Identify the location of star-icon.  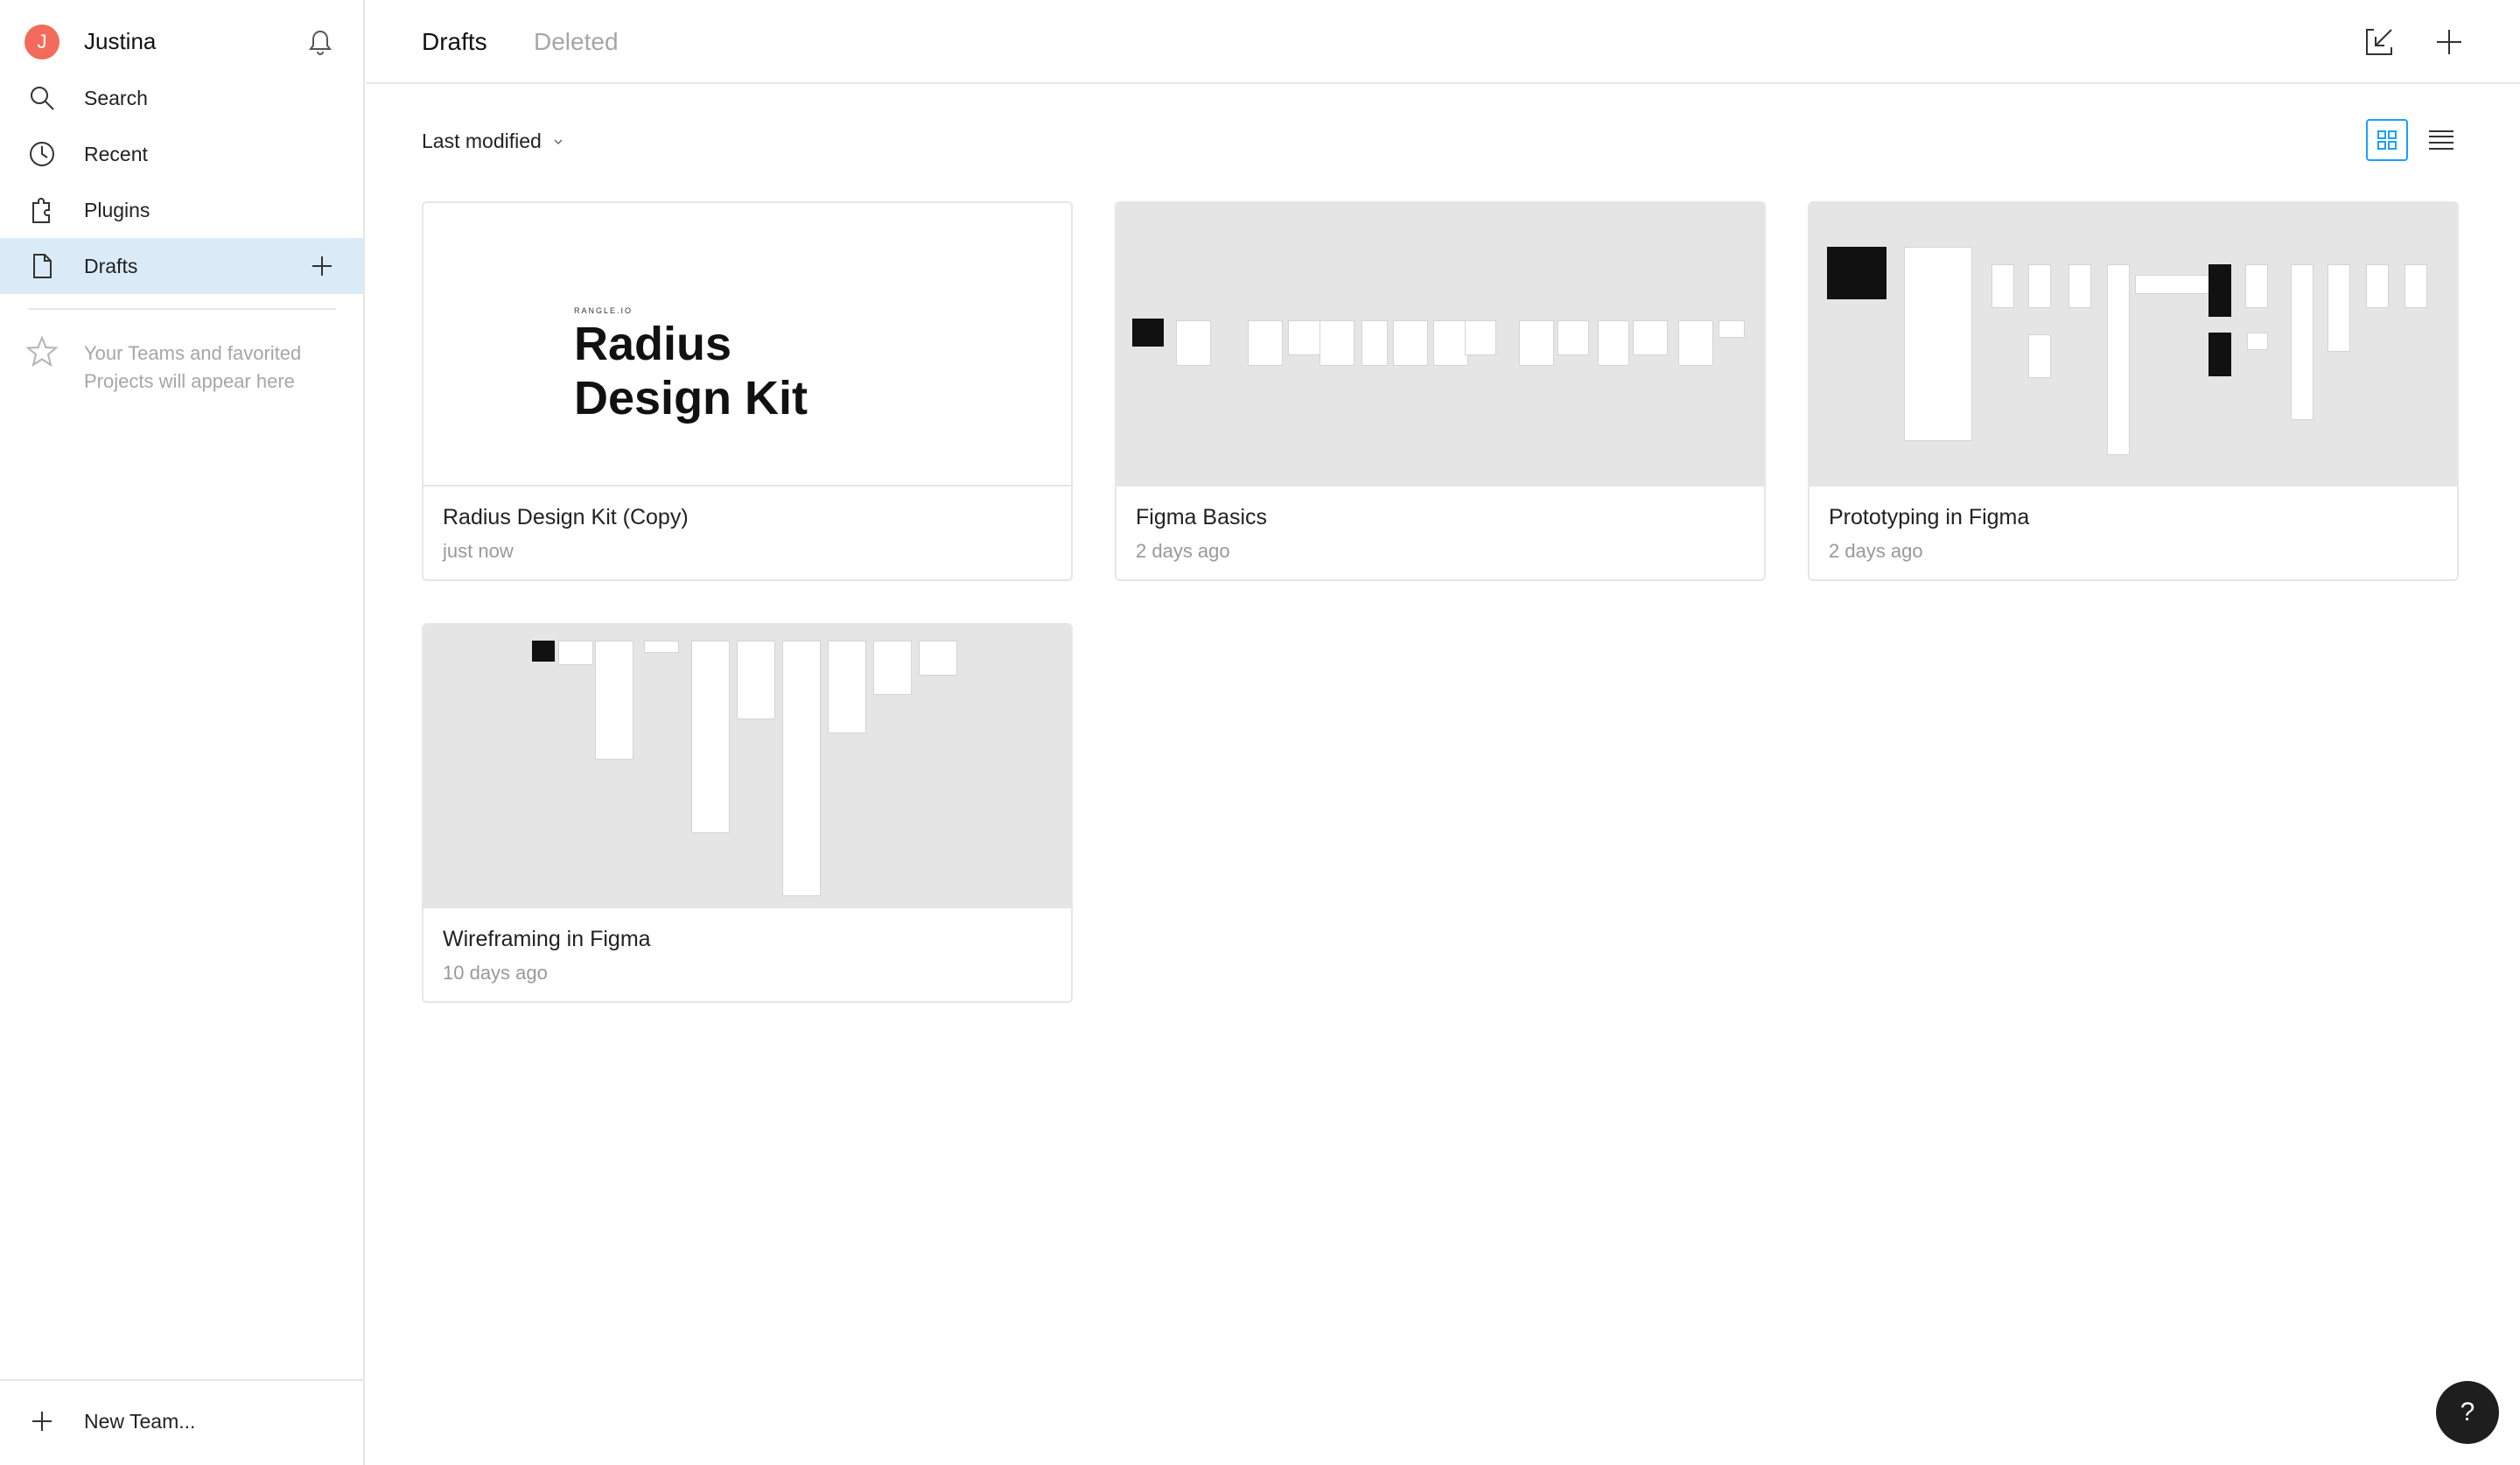
(42, 351).